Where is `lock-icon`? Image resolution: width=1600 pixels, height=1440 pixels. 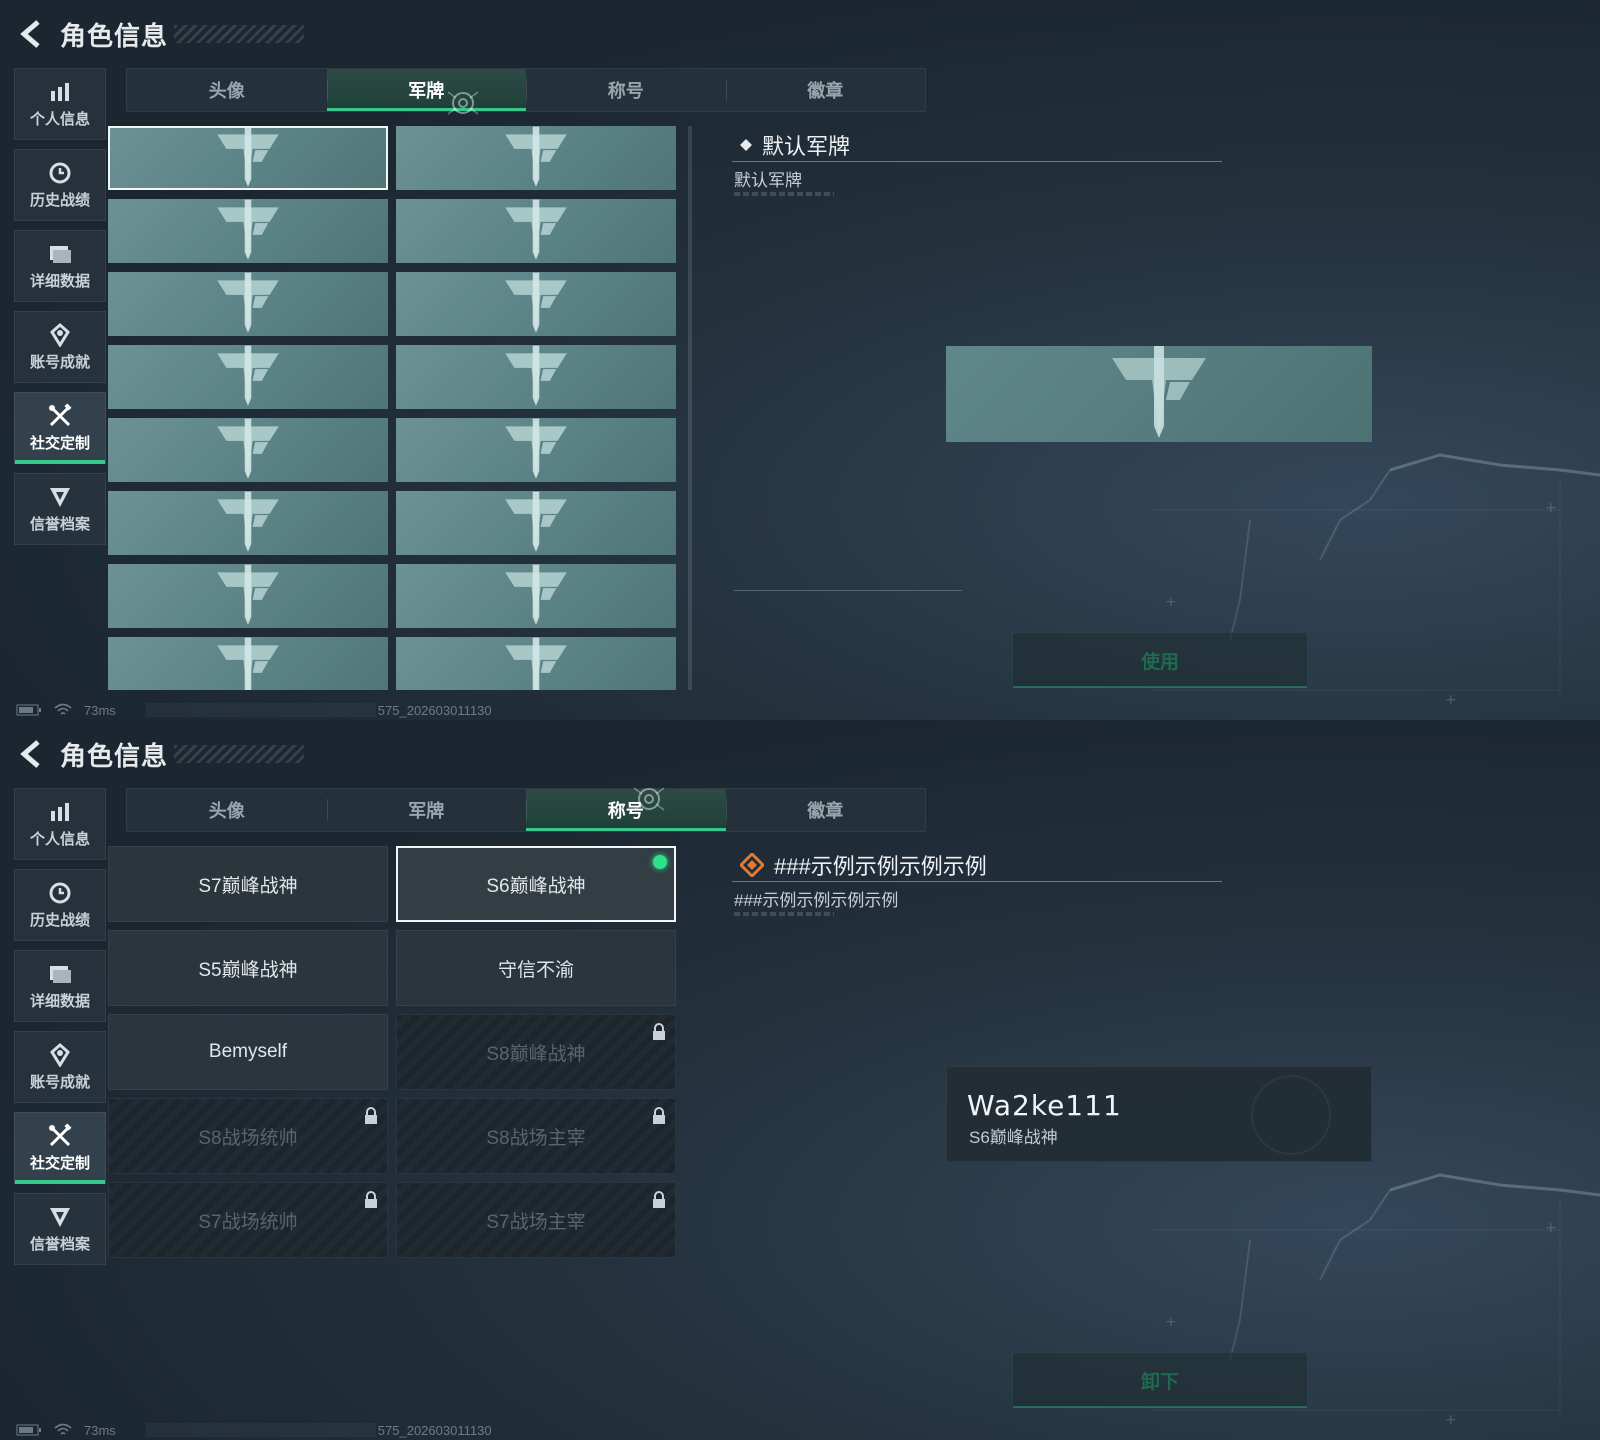 lock-icon is located at coordinates (659, 1199).